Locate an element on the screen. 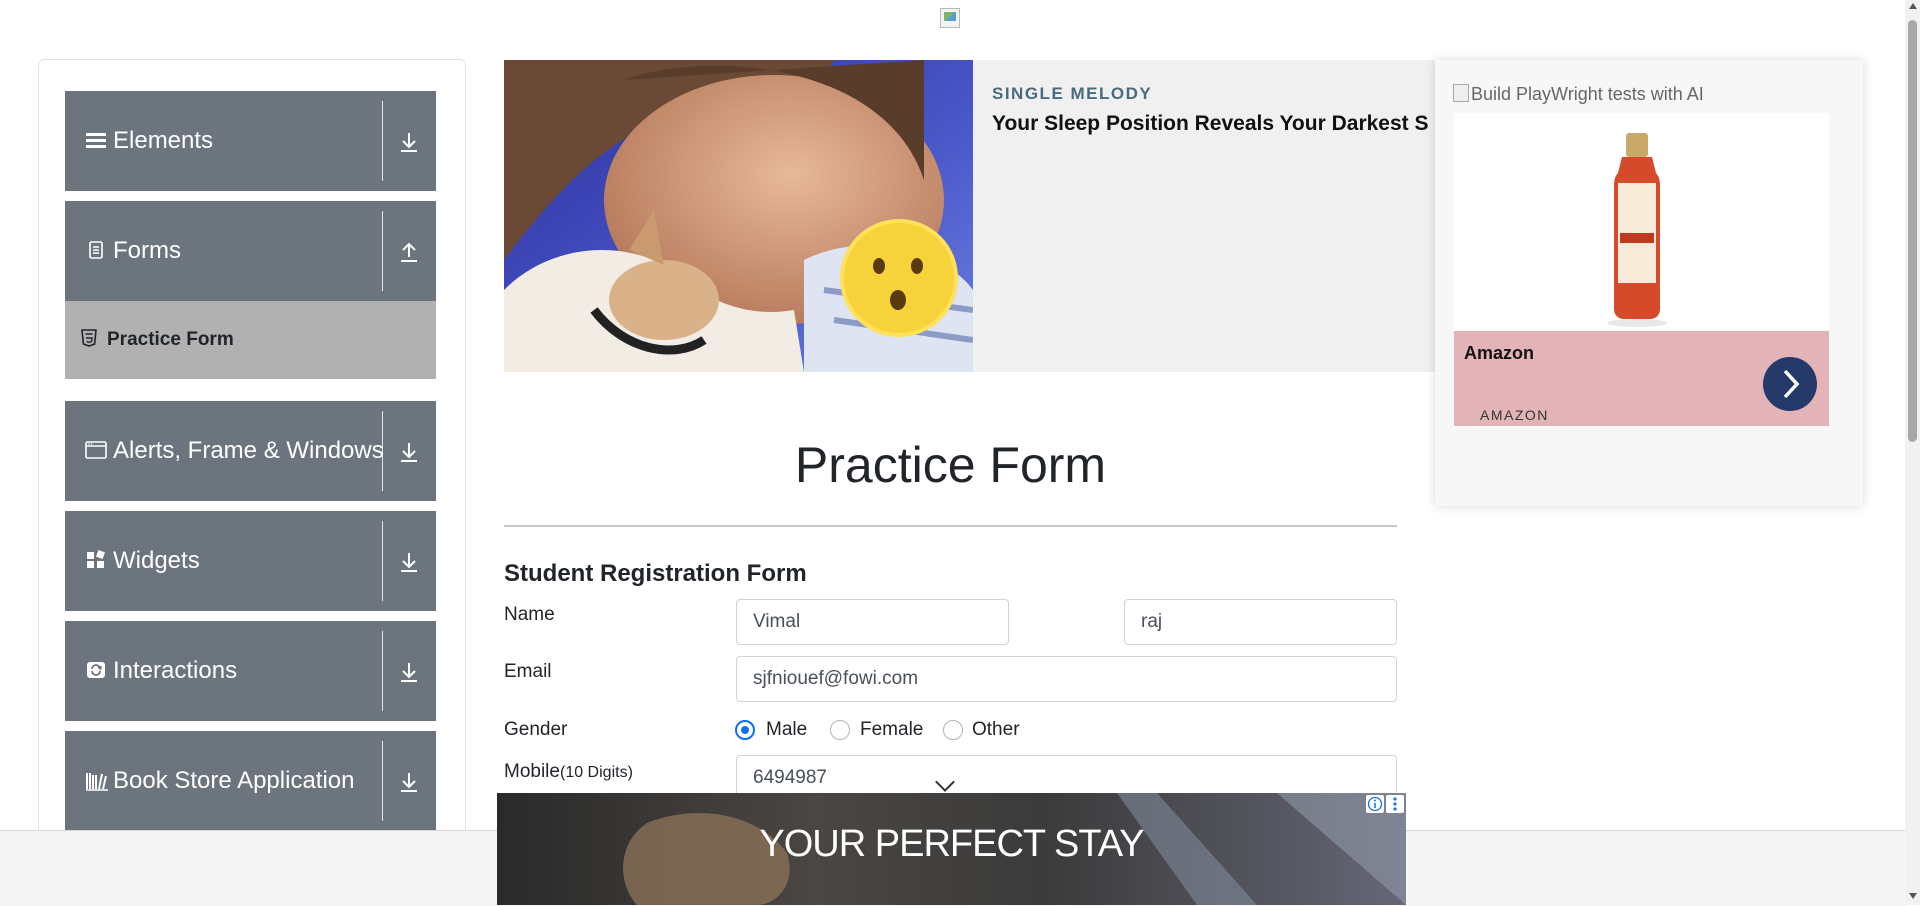  sidebar-group-alerts: Alerts, Frame & Windows is located at coordinates (250, 451).